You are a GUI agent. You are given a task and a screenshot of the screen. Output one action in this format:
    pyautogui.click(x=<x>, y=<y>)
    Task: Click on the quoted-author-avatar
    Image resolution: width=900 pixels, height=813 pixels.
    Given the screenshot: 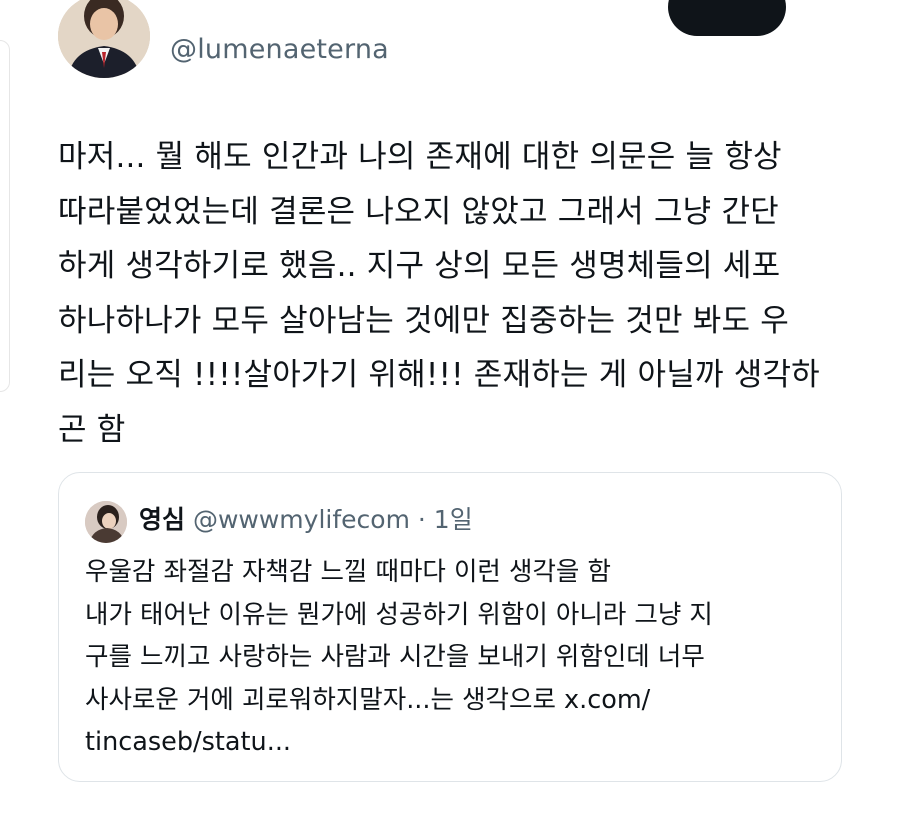 What is the action you would take?
    pyautogui.click(x=106, y=522)
    